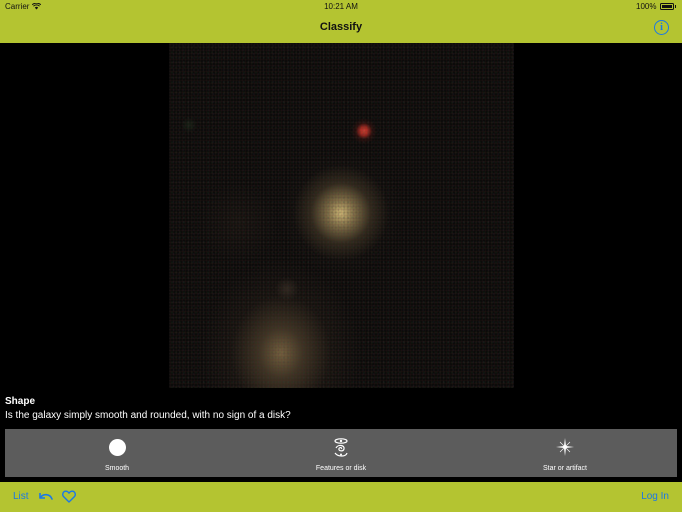 Image resolution: width=682 pixels, height=512 pixels. I want to click on heart-icon, so click(69, 496).